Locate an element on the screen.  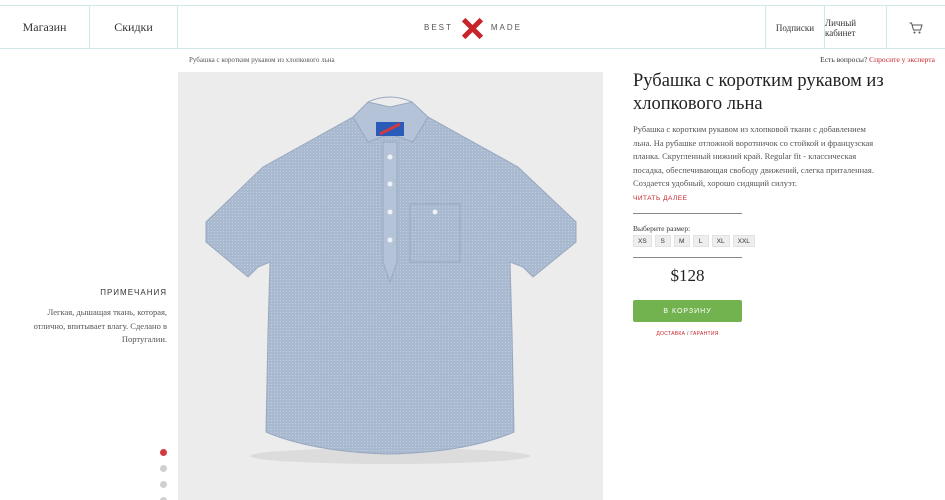
nav-subscriptions: Подписки is located at coordinates (795, 27).